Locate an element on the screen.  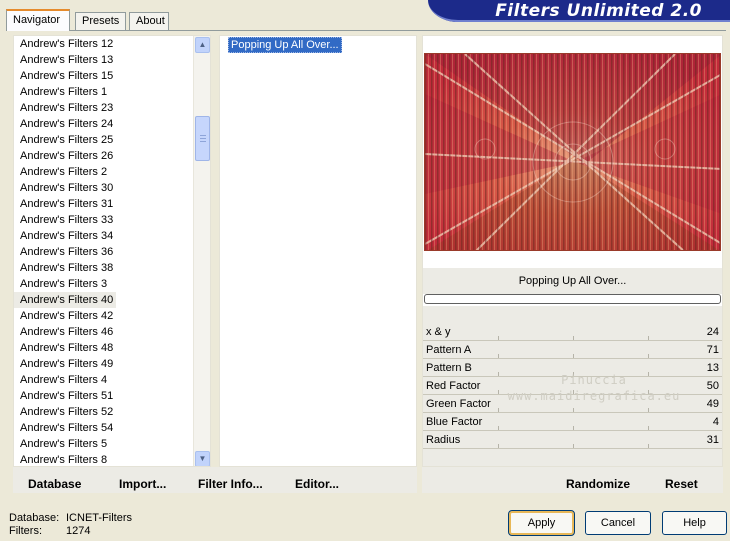
category-item: Andrew's Filters 26 is located at coordinates (65, 156).